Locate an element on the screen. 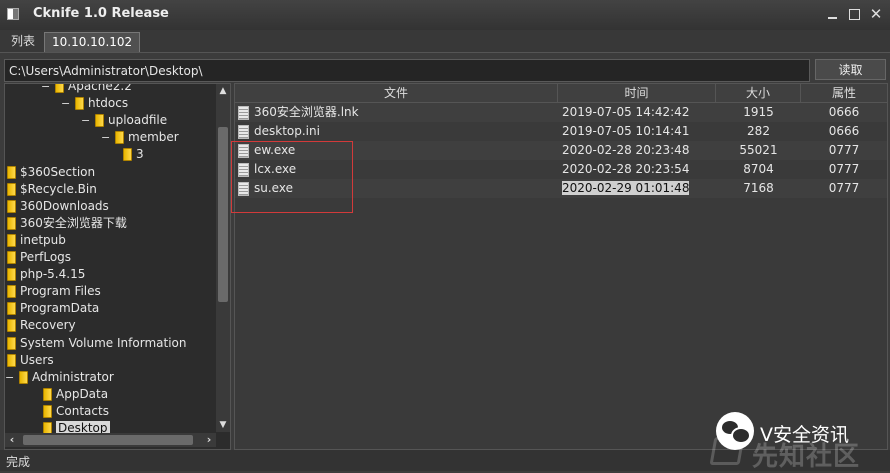  tree-item: 360安全浏览器下载 is located at coordinates (66, 223).